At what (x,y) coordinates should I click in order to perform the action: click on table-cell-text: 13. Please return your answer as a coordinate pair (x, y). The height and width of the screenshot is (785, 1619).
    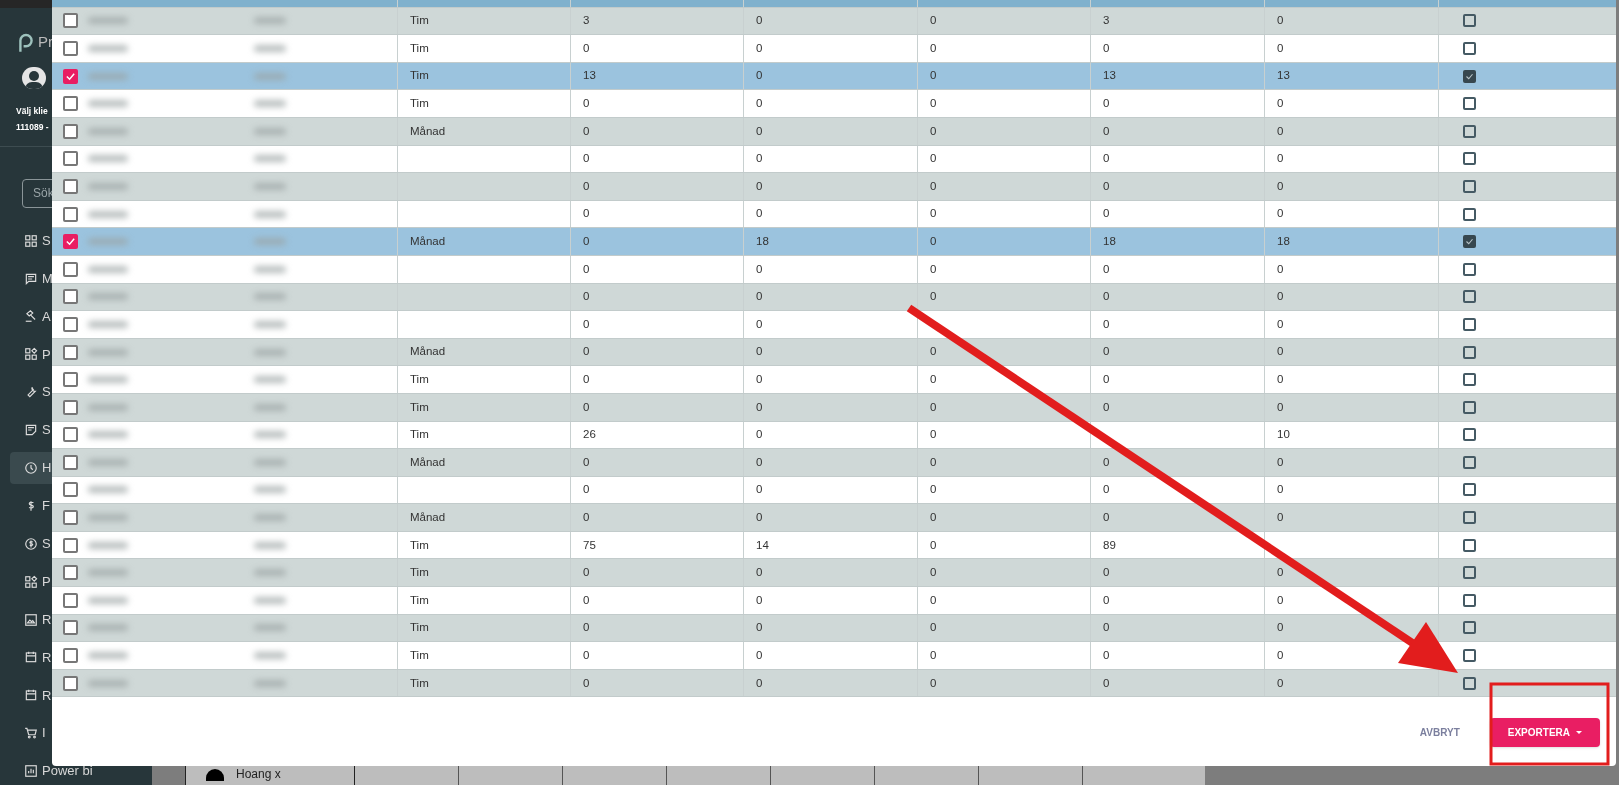
    Looking at the image, I should click on (1109, 76).